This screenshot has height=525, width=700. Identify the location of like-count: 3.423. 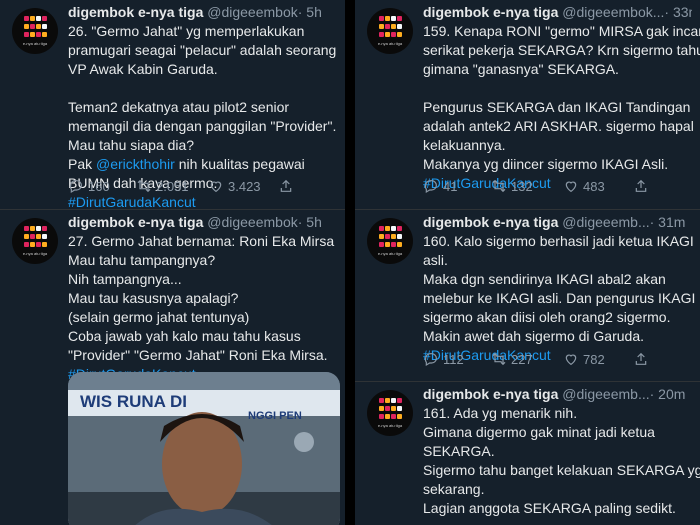
(244, 186).